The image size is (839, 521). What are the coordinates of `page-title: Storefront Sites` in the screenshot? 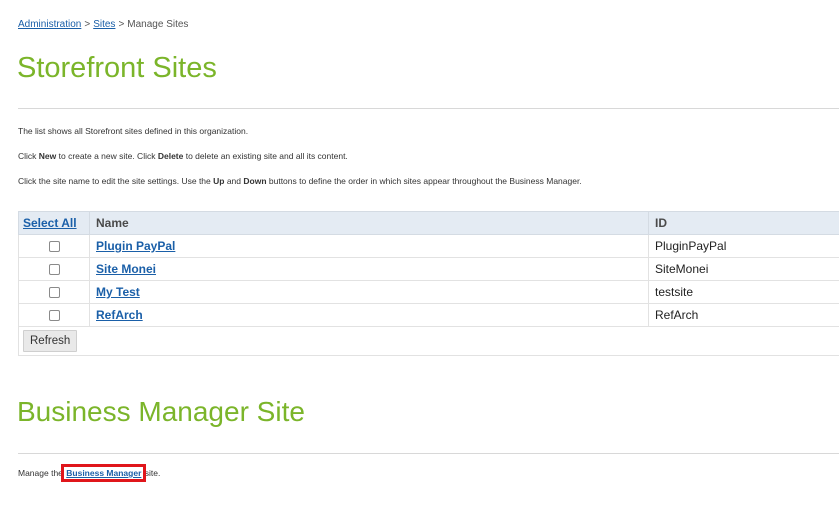 It's located at (117, 68).